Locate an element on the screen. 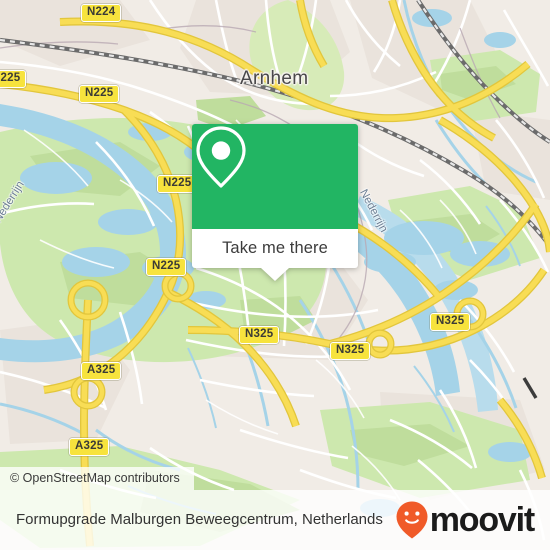 The image size is (550, 550). moovit-brand: moovit is located at coordinates (465, 520).